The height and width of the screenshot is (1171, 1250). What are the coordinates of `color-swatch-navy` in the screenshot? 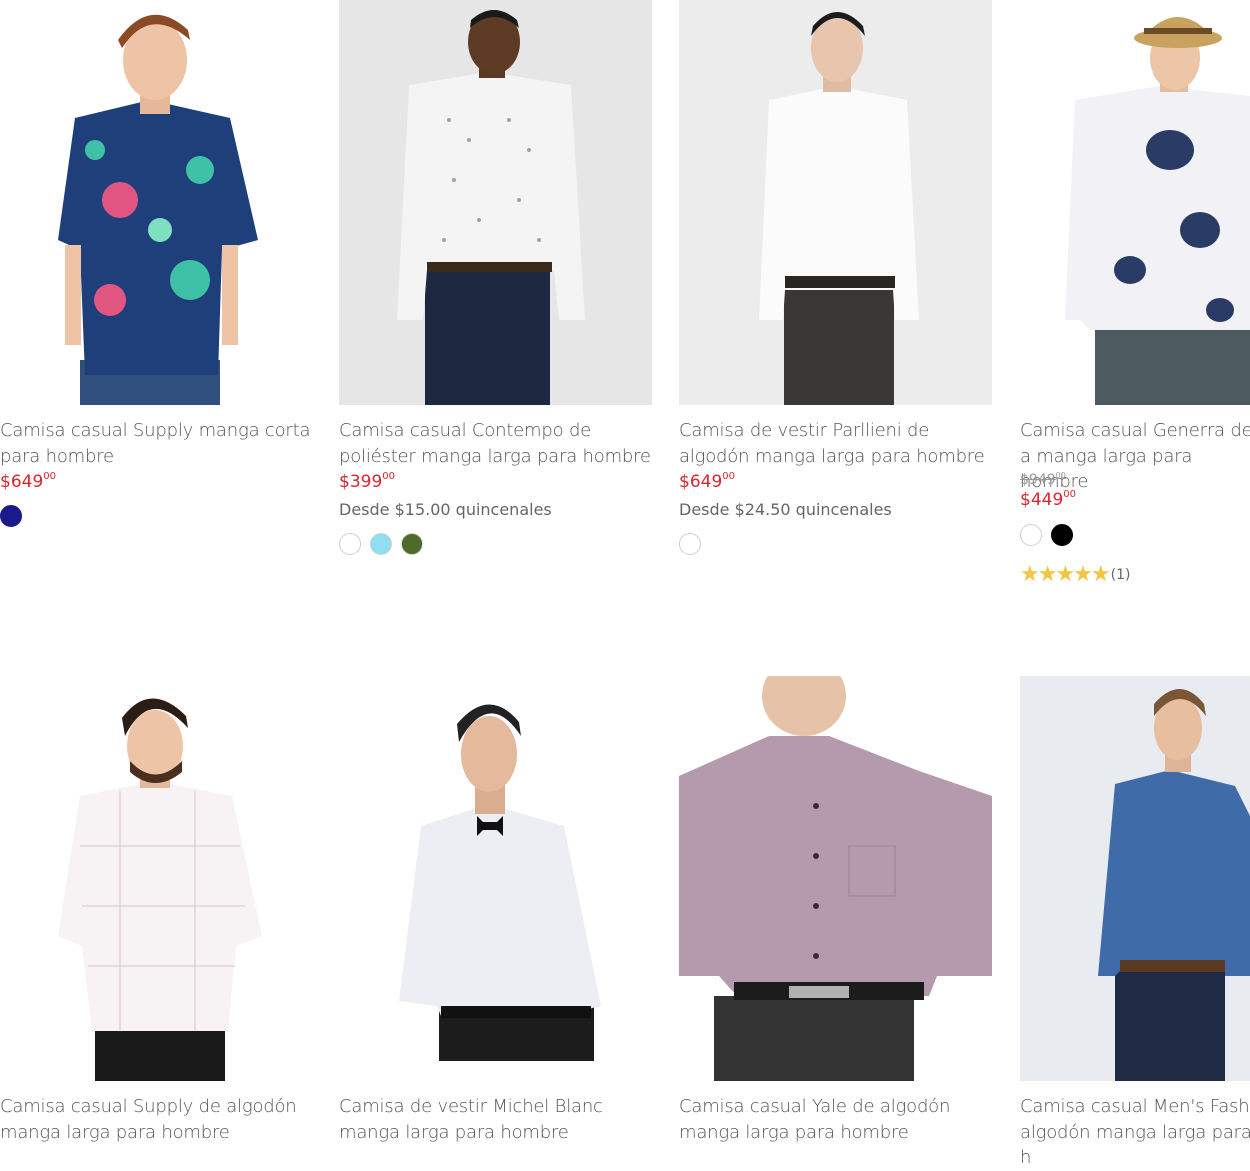 It's located at (11, 516).